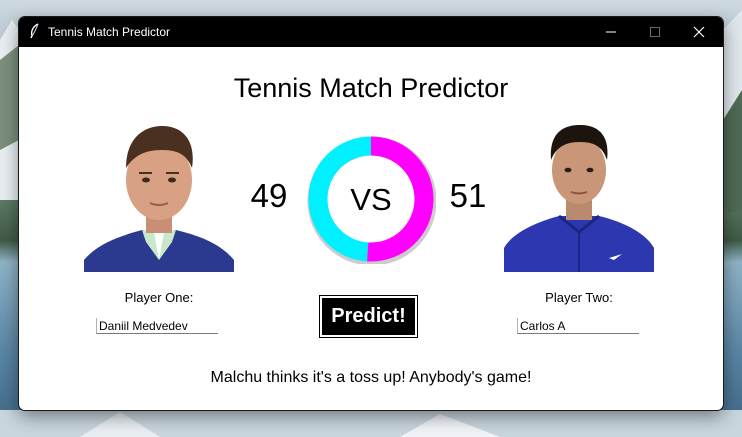 This screenshot has height=437, width=742. I want to click on minimize-icon, so click(611, 32).